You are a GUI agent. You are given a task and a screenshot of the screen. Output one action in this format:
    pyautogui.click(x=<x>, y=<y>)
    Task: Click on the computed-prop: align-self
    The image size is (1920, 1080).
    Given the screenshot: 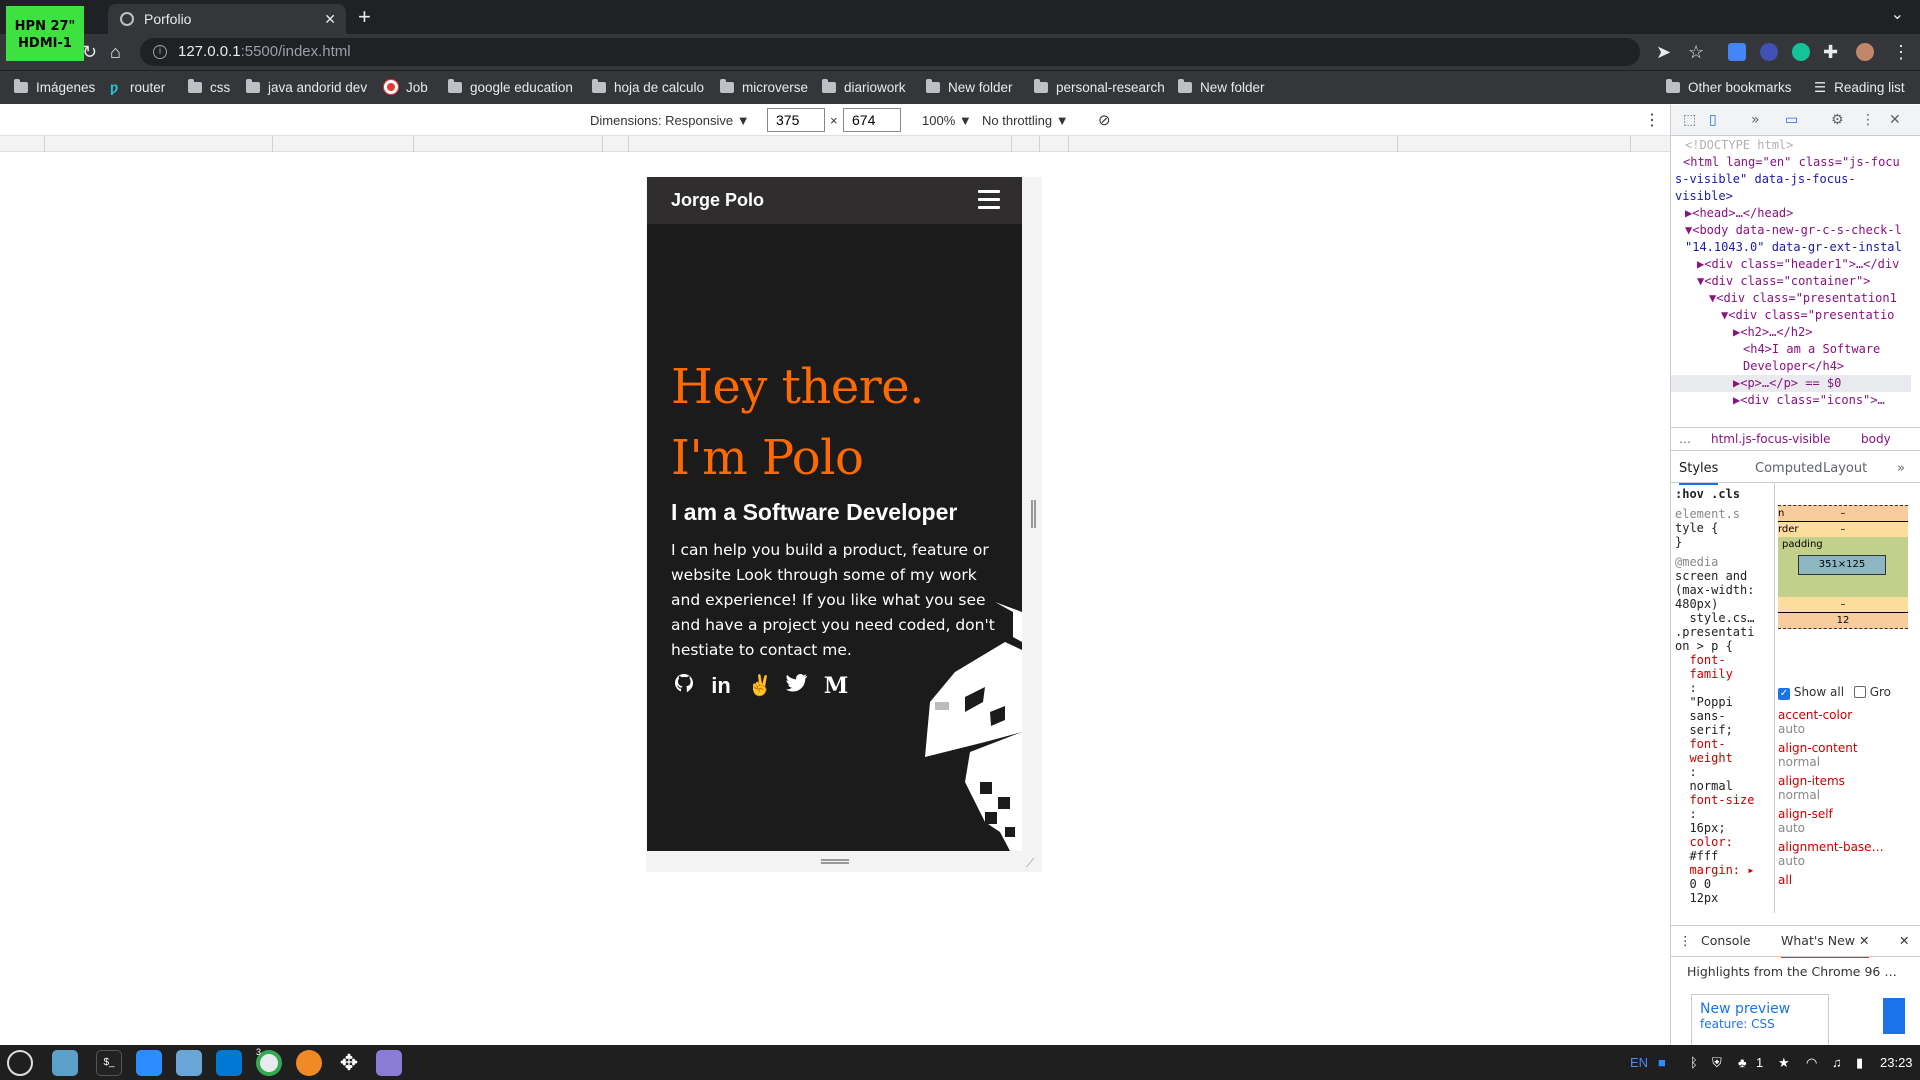 What is the action you would take?
    pyautogui.click(x=1848, y=814)
    